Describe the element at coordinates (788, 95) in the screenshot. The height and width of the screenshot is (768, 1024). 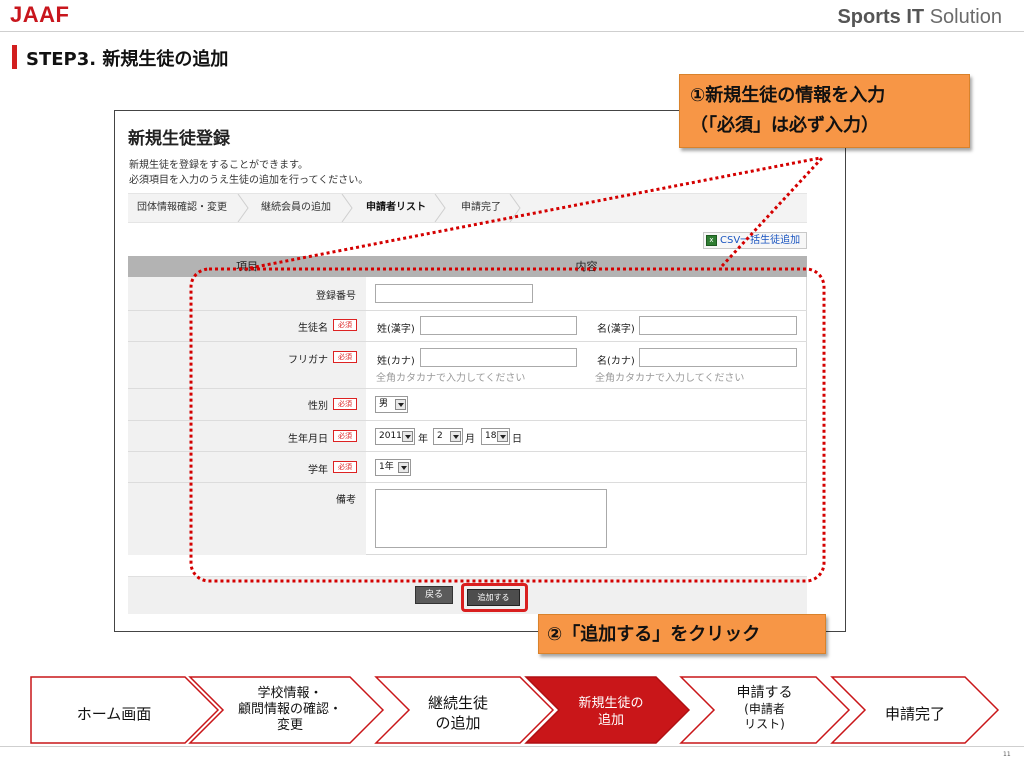
I see `callout-enter-info-line1: ①新規生徒の情報を入力` at that location.